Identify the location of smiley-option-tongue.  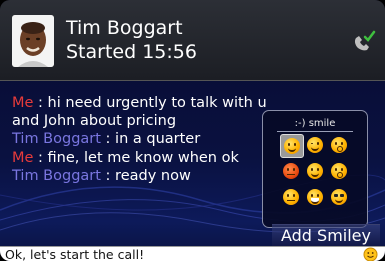
(291, 197).